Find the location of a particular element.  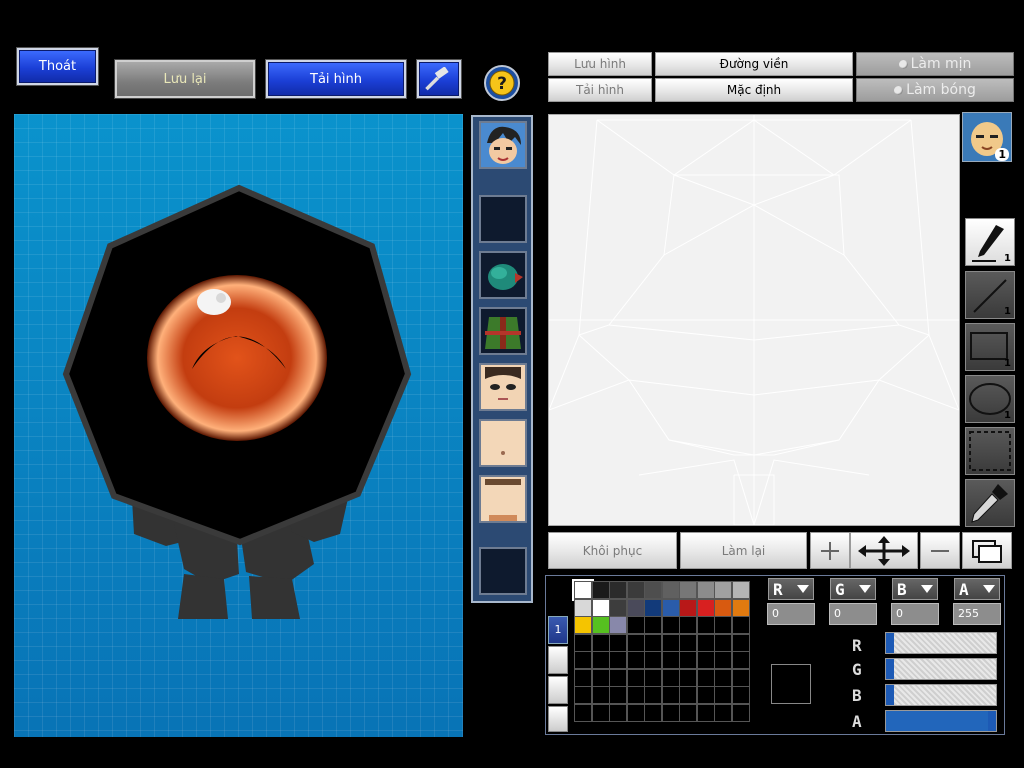

save-image-button: Lưu hình is located at coordinates (600, 64).